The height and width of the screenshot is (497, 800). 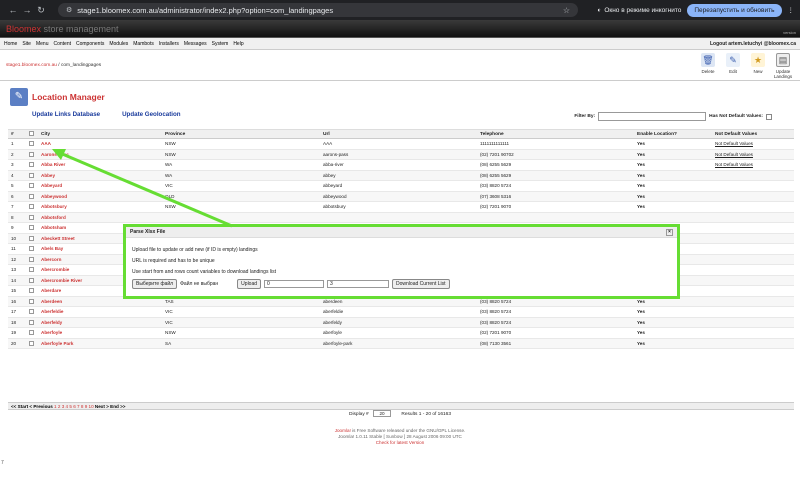 I want to click on menu-content: Content, so click(x=62, y=44).